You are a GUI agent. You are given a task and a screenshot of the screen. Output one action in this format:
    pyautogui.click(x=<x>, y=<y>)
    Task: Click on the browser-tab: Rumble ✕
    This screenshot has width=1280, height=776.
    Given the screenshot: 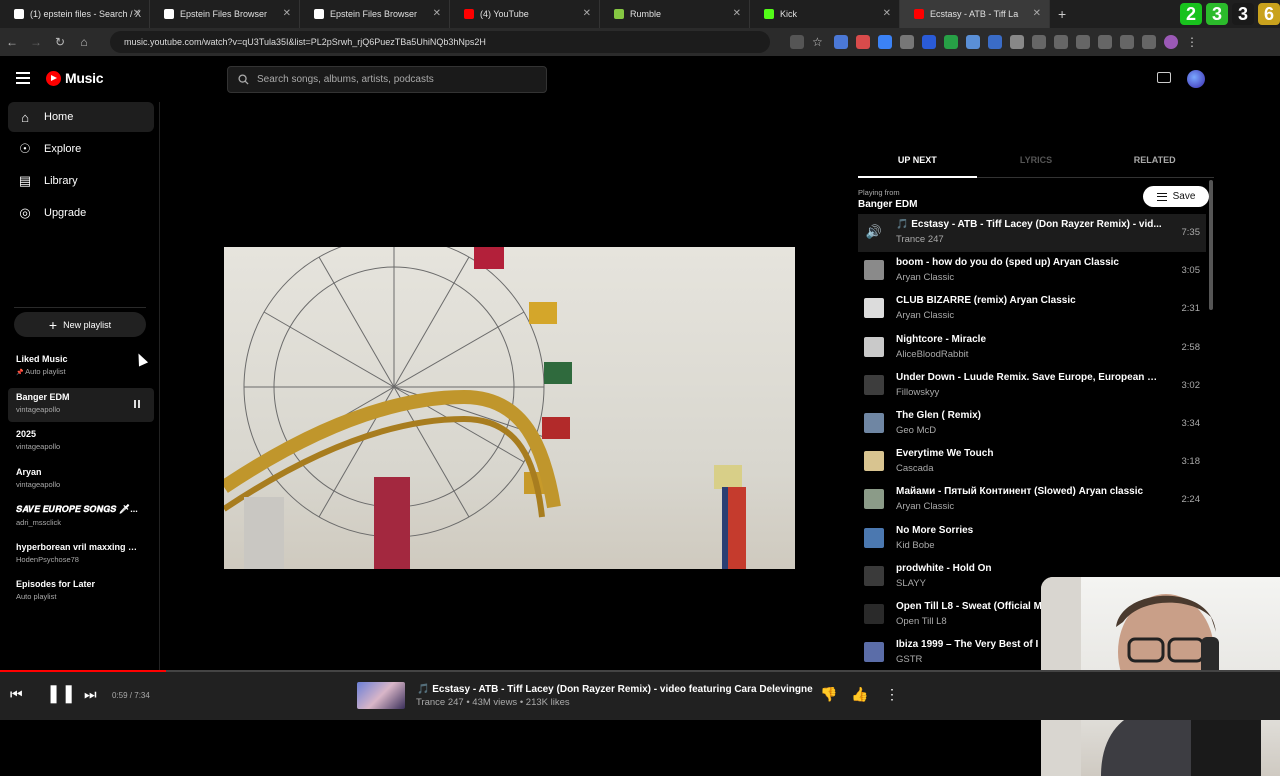 What is the action you would take?
    pyautogui.click(x=675, y=14)
    